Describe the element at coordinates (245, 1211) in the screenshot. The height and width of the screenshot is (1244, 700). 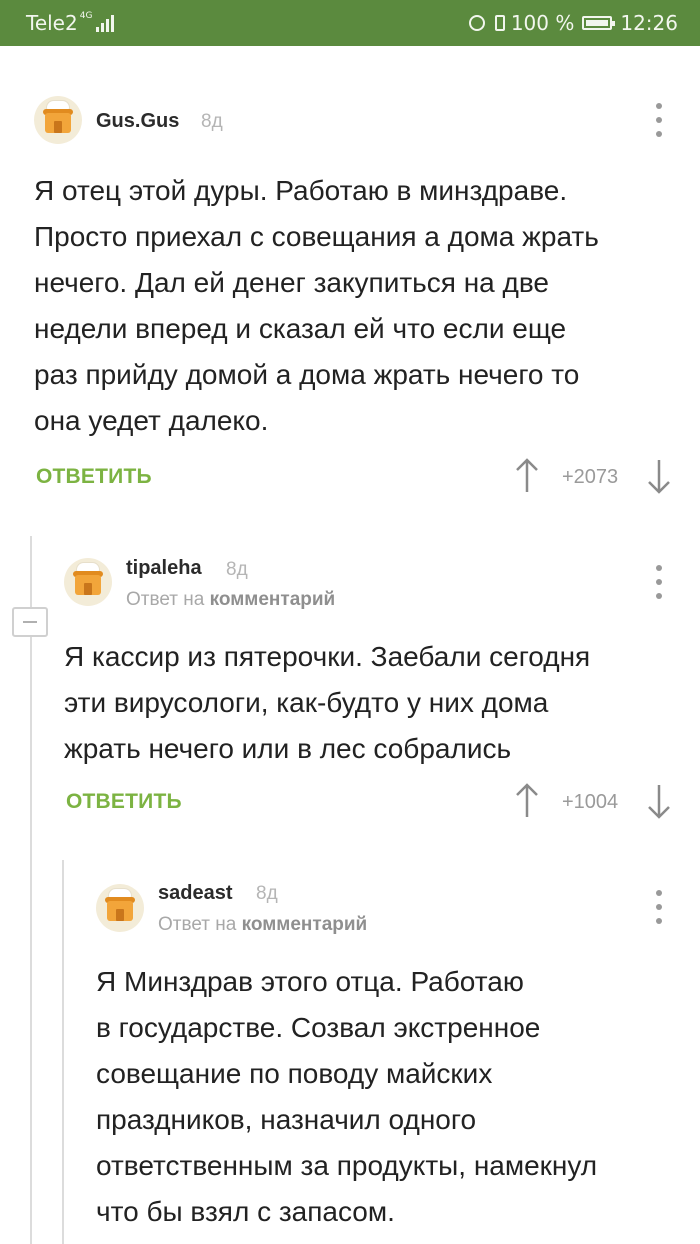
I see `comment-text-line: что бы взял с запасом.` at that location.